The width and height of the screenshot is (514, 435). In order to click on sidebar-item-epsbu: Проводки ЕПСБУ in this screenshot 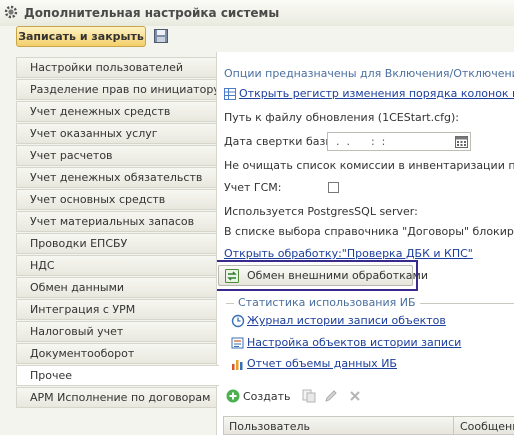, I will do `click(116, 243)`.